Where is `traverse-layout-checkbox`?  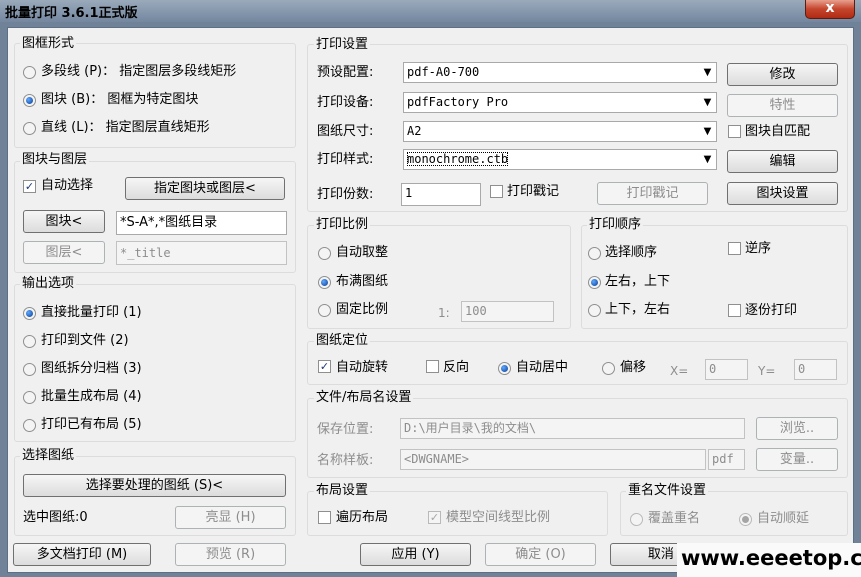
traverse-layout-checkbox is located at coordinates (324, 517).